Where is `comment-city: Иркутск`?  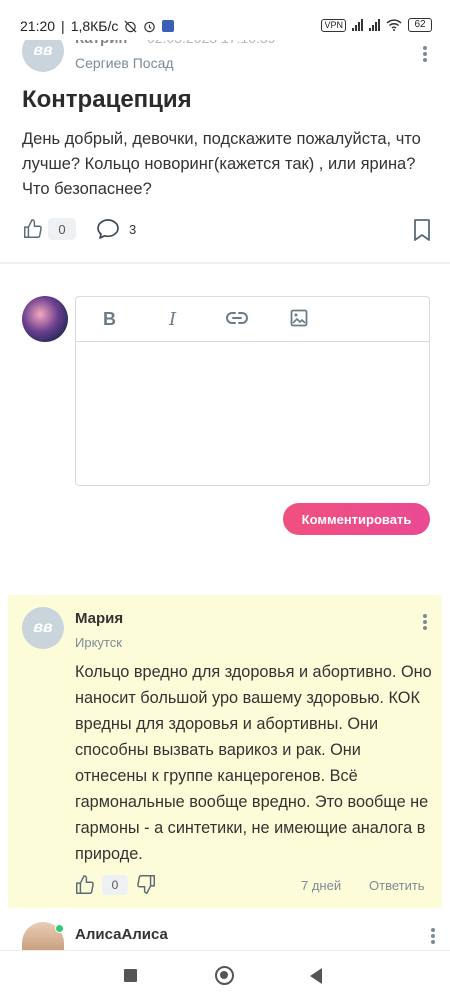 comment-city: Иркутск is located at coordinates (98, 642).